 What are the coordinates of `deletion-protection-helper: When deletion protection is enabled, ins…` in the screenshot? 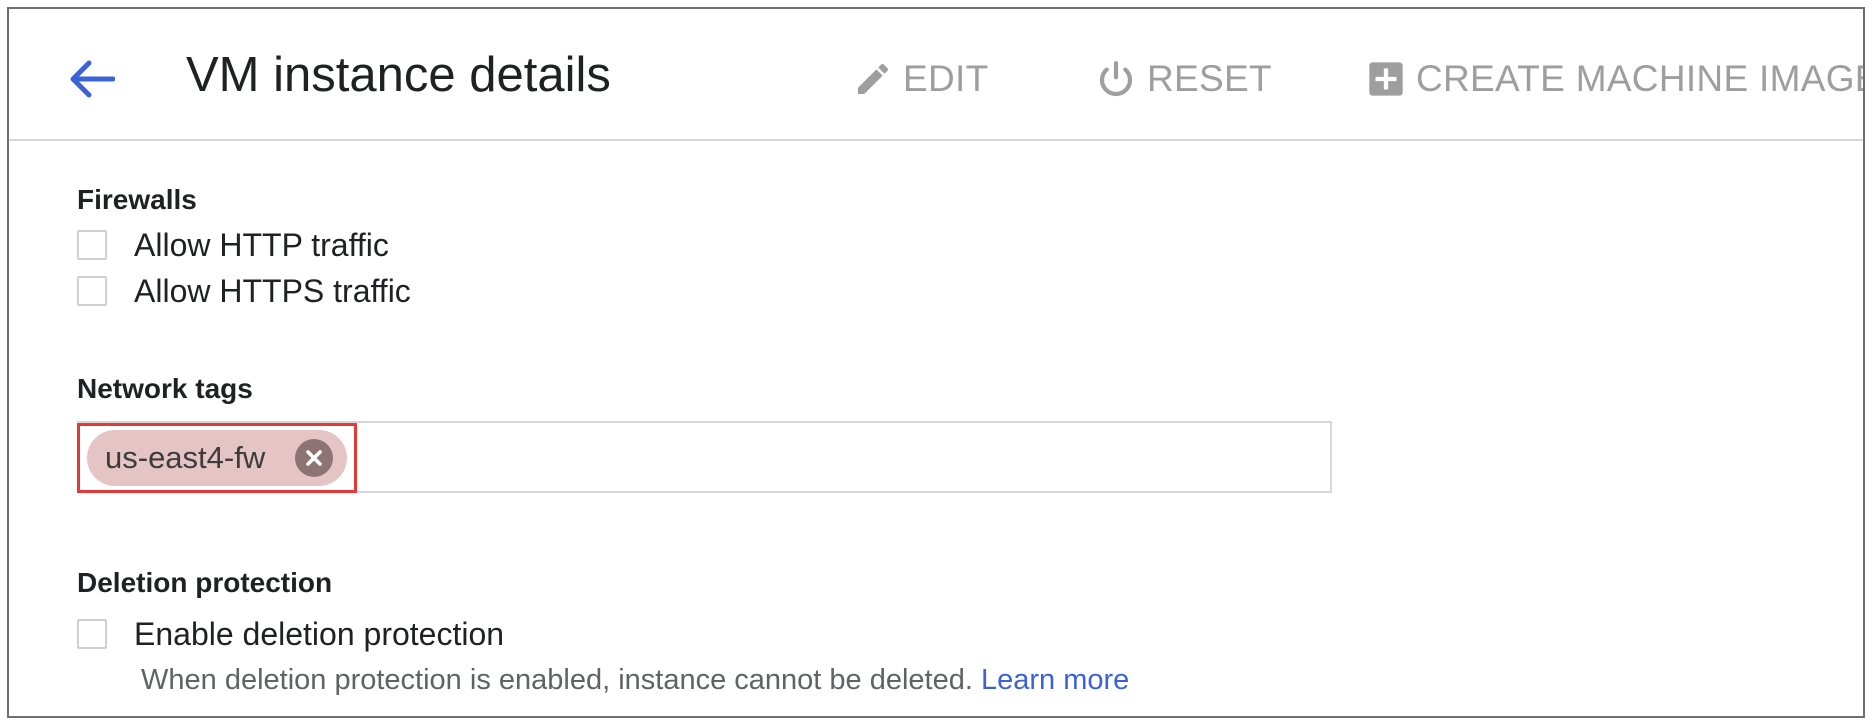 It's located at (635, 680).